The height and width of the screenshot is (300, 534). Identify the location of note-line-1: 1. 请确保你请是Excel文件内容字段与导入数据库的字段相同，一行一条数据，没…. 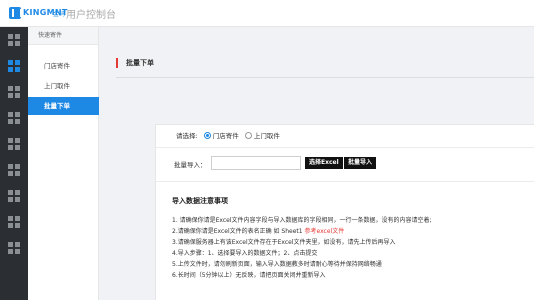
(302, 220).